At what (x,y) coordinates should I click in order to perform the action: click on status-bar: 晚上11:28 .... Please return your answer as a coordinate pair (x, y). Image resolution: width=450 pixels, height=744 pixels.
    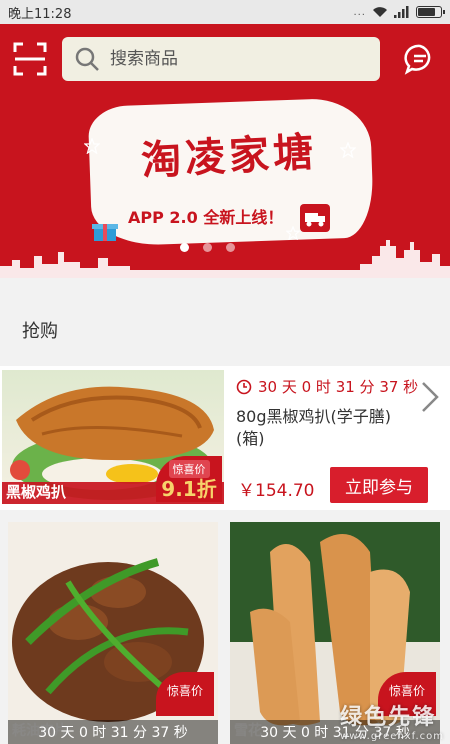
    Looking at the image, I should click on (225, 12).